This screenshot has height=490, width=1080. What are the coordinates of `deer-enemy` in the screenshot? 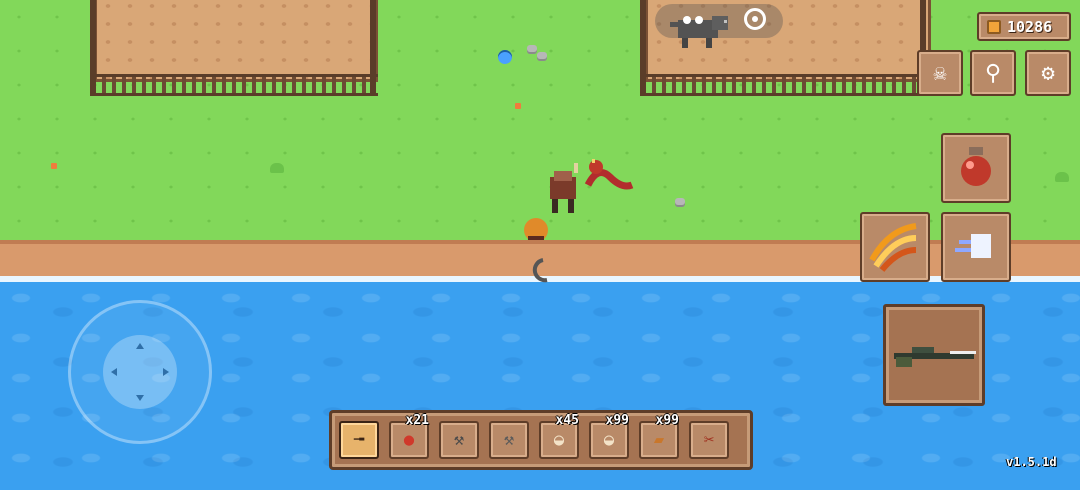 It's located at (565, 190).